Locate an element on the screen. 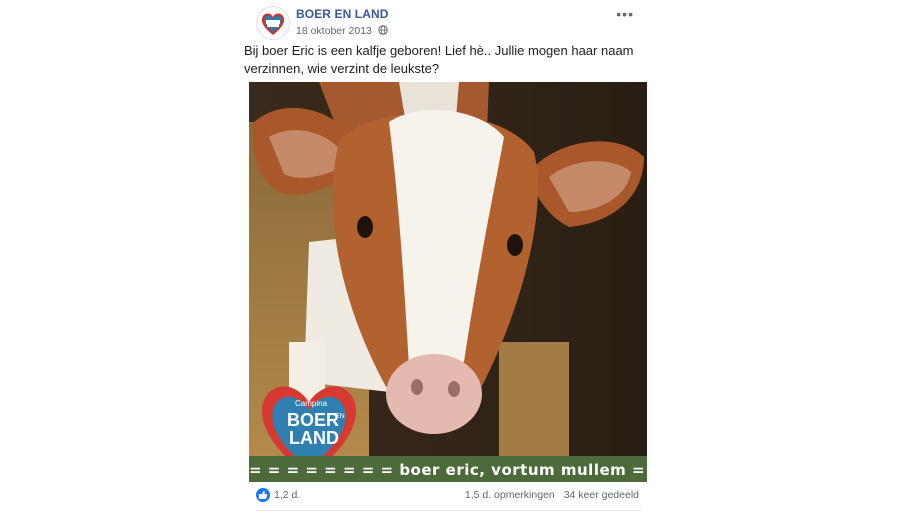 Image resolution: width=920 pixels, height=518 pixels. boer-en-land-logo-icon is located at coordinates (273, 24).